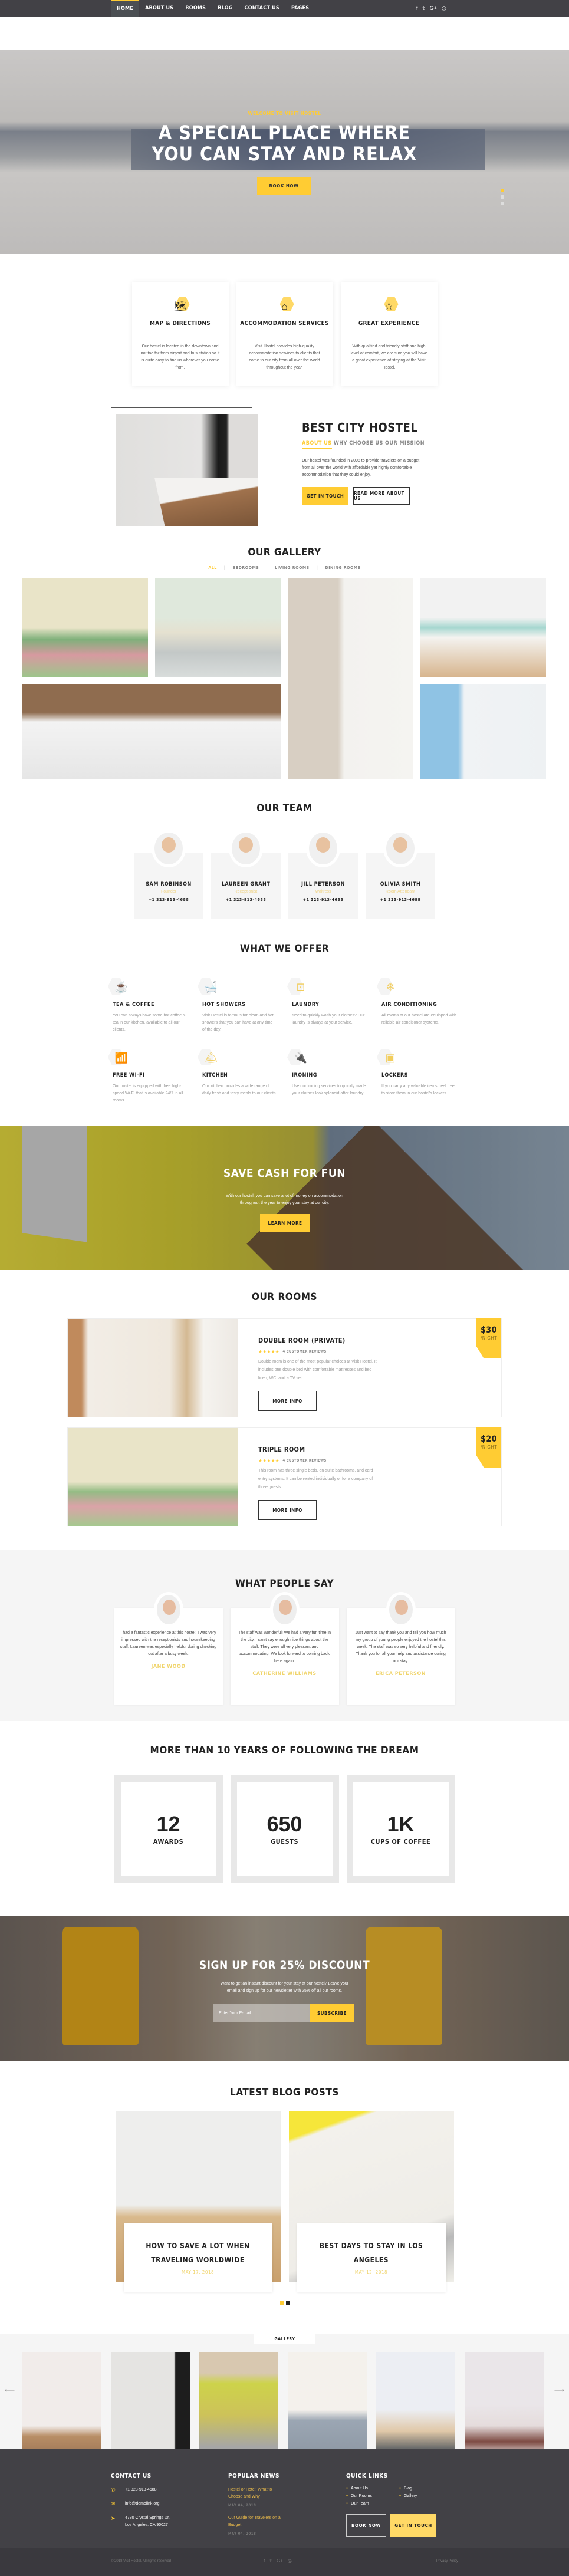 The image size is (569, 2576). Describe the element at coordinates (358, 443) in the screenshot. I see `tab-why-choose-us: Why Choose Us` at that location.